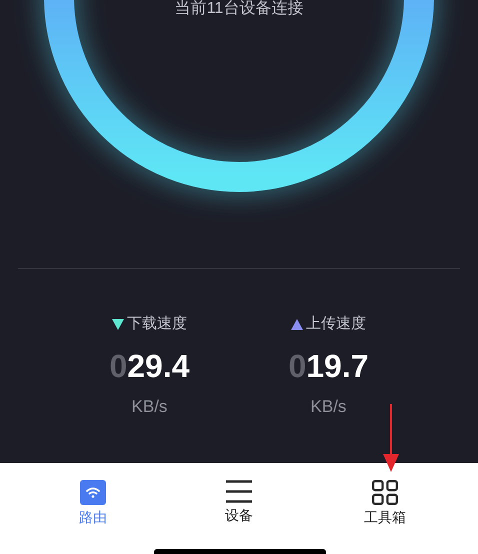 The image size is (478, 554). What do you see at coordinates (296, 324) in the screenshot?
I see `up-triangle-icon` at bounding box center [296, 324].